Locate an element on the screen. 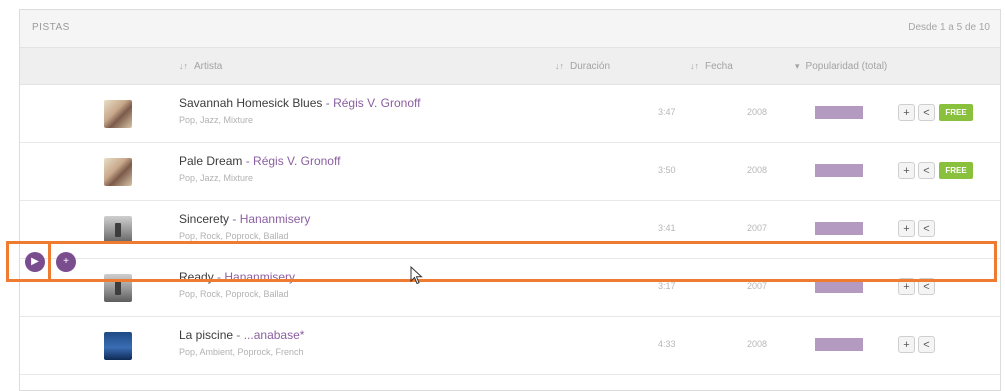 Image resolution: width=1005 pixels, height=391 pixels. play-icon: ▶ is located at coordinates (35, 262).